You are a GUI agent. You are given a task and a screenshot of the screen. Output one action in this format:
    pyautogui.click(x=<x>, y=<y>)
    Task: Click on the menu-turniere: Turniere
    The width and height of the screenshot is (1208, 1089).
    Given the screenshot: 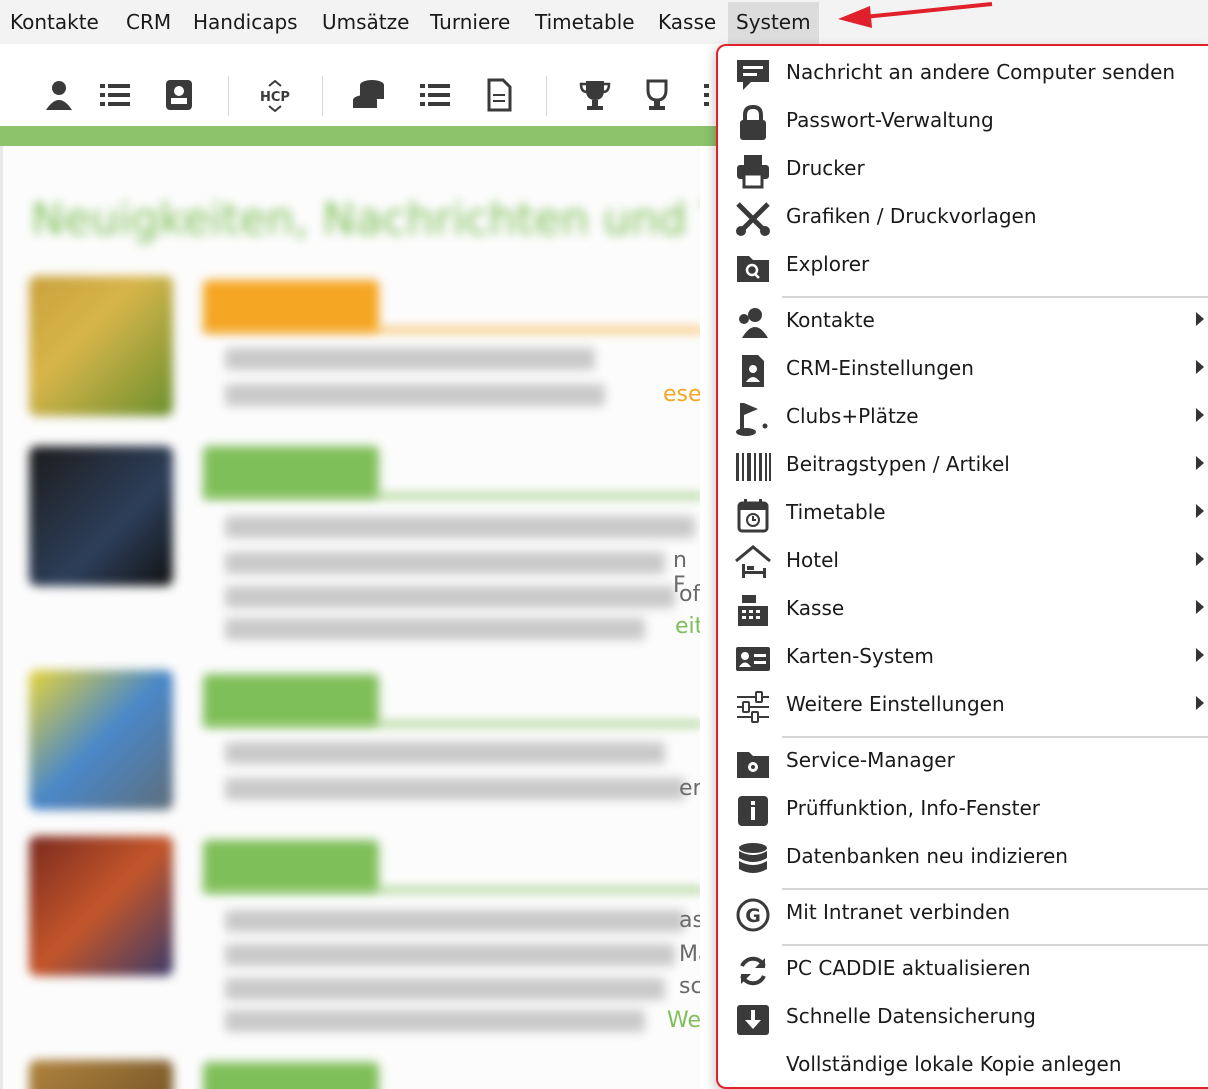 What is the action you would take?
    pyautogui.click(x=470, y=23)
    